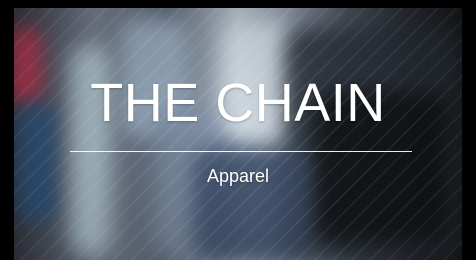  What do you see at coordinates (238, 176) in the screenshot?
I see `brand-tagline: Apparel` at bounding box center [238, 176].